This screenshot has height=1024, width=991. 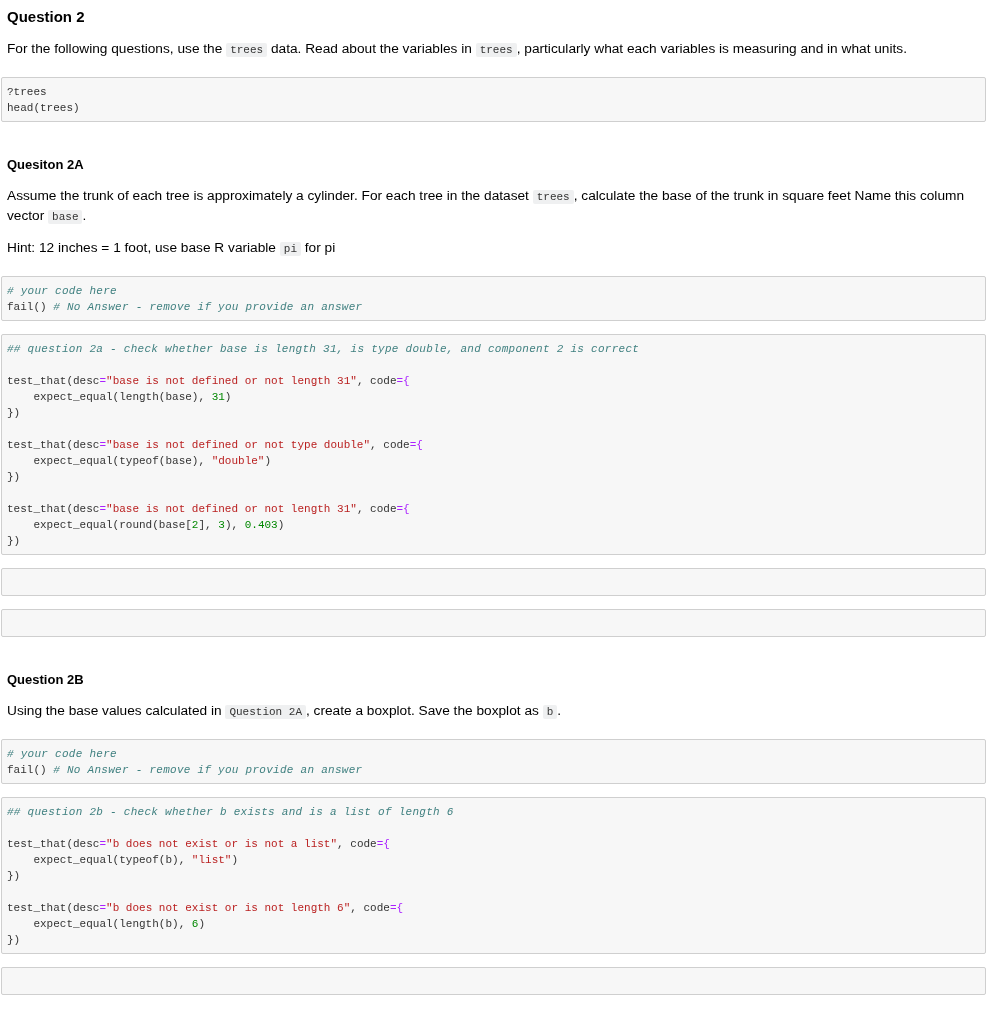 What do you see at coordinates (136, 860) in the screenshot?
I see `code-line: expect_equal(typeof(b), "list")` at bounding box center [136, 860].